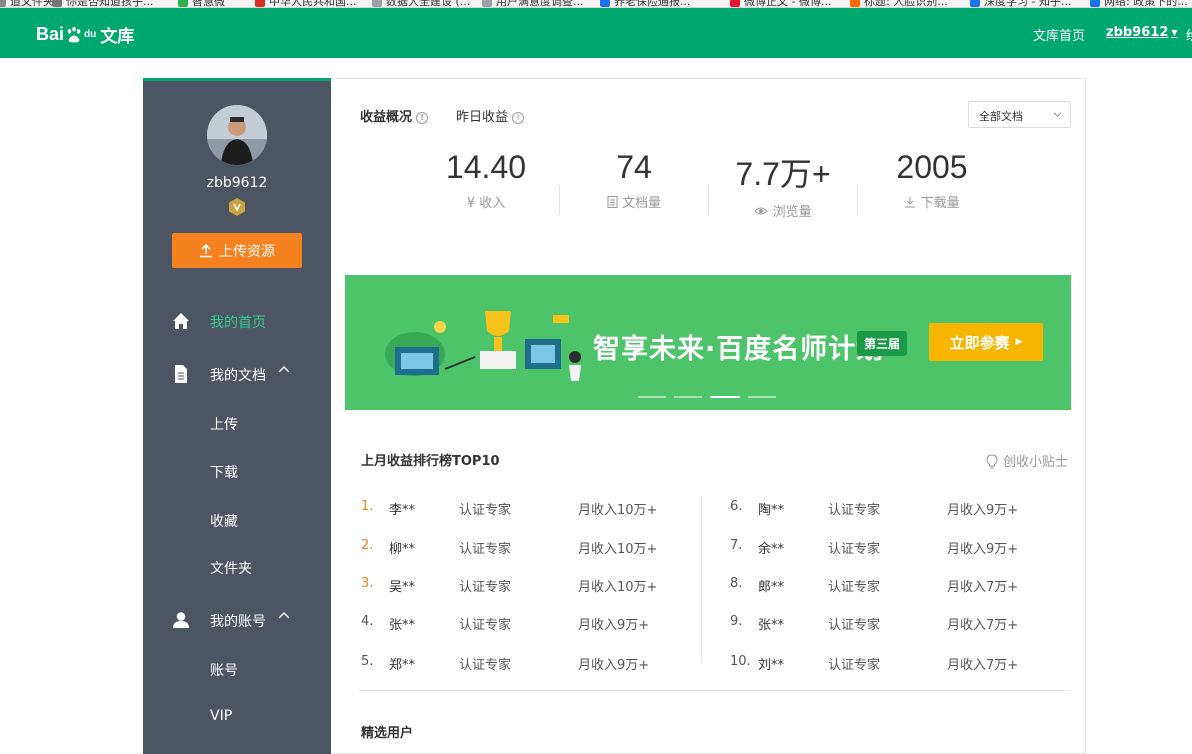 The width and height of the screenshot is (1192, 754). Describe the element at coordinates (482, 117) in the screenshot. I see `tab-yesterday-label: 昨日收益` at that location.